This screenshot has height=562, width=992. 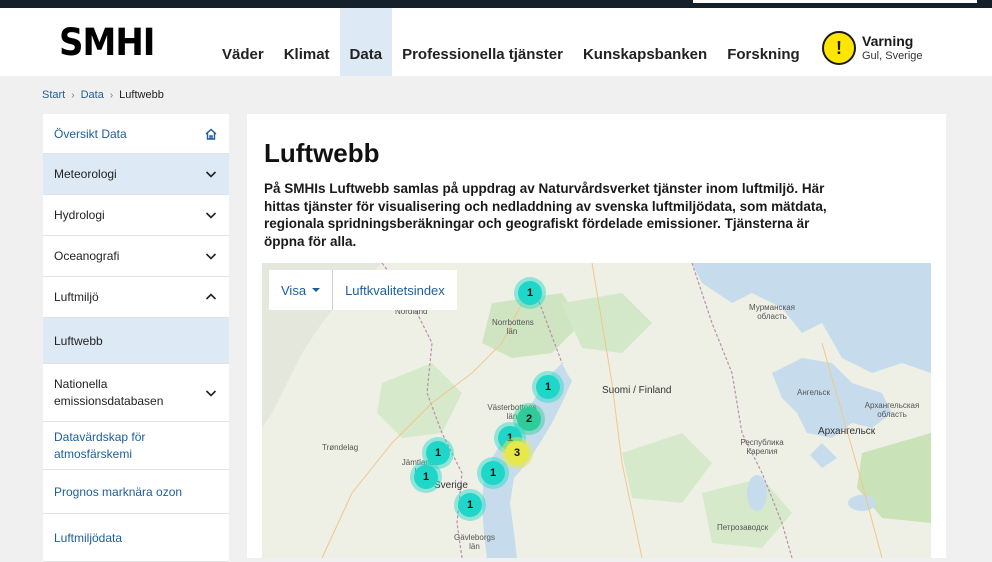 What do you see at coordinates (136, 174) in the screenshot?
I see `sidebar-item-meteorologi: Meteorologi` at bounding box center [136, 174].